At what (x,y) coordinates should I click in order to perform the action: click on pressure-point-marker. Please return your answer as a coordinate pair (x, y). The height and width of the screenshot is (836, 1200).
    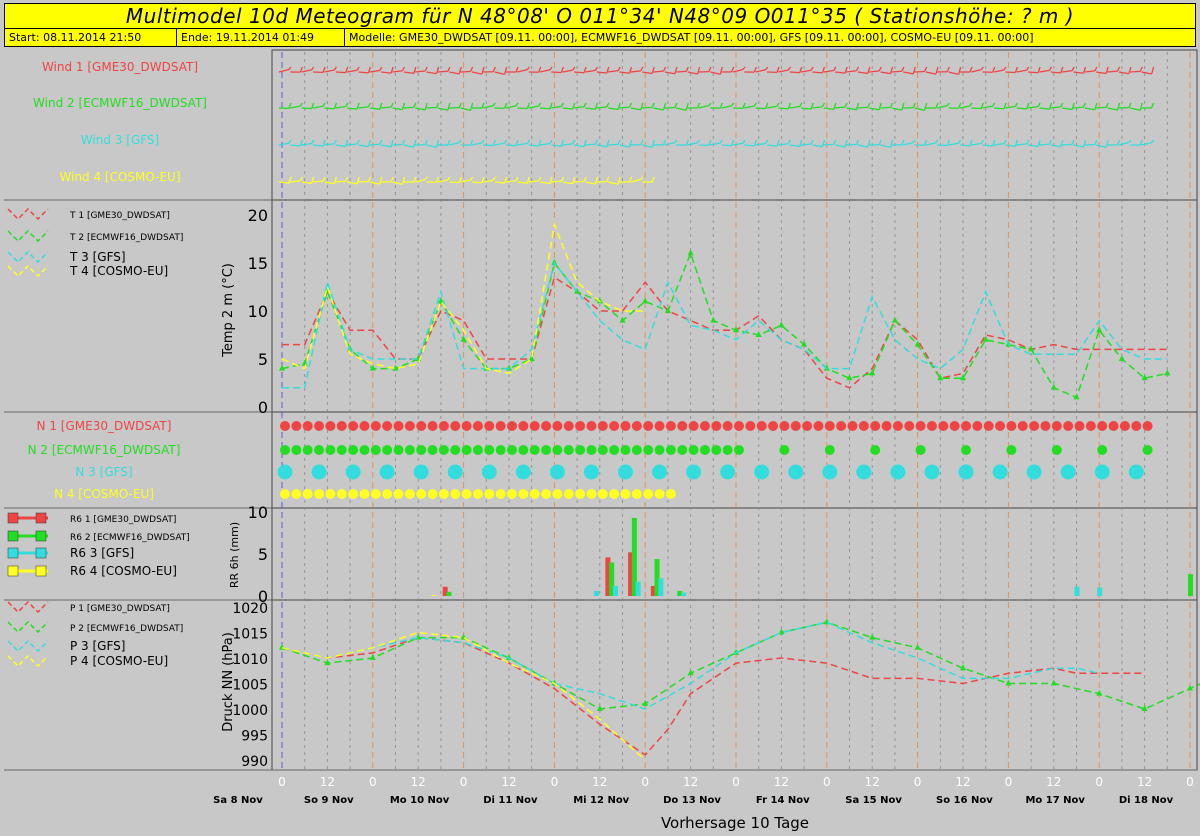
    Looking at the image, I should click on (917, 646).